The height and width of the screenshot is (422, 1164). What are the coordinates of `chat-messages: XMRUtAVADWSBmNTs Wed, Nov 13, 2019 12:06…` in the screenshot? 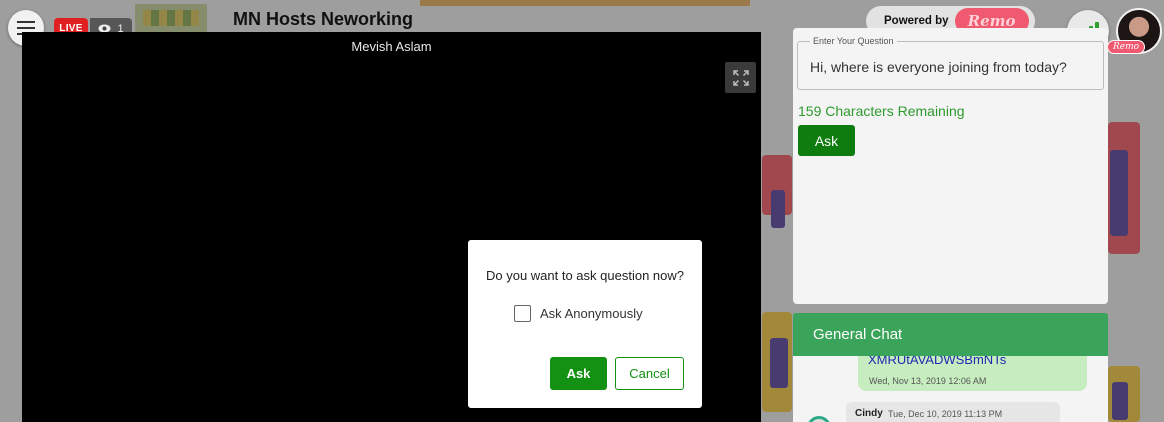 It's located at (950, 389).